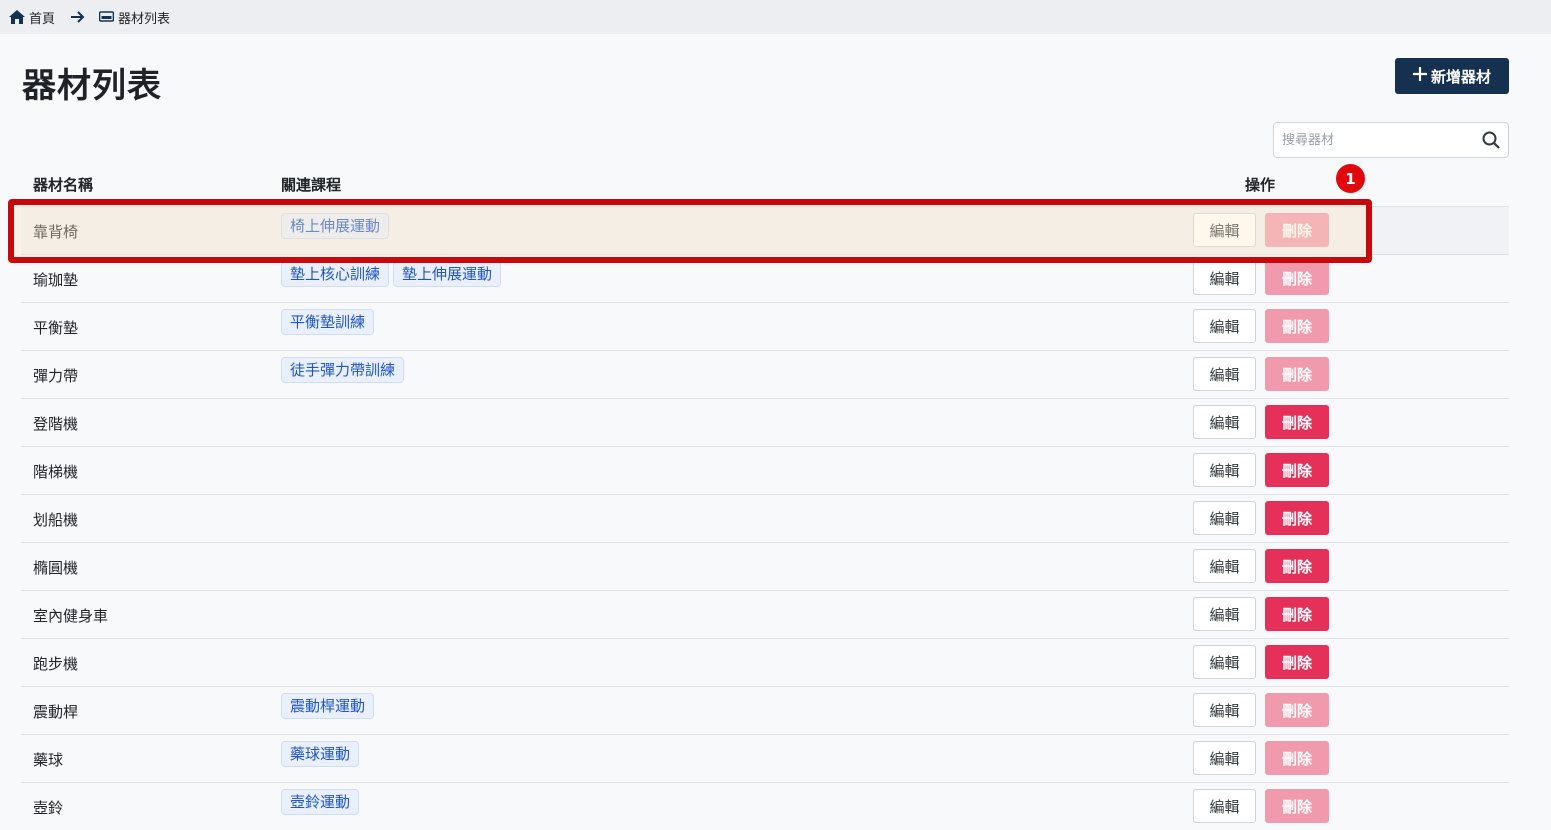  I want to click on breadcrumb-home: 首頁, so click(32, 17).